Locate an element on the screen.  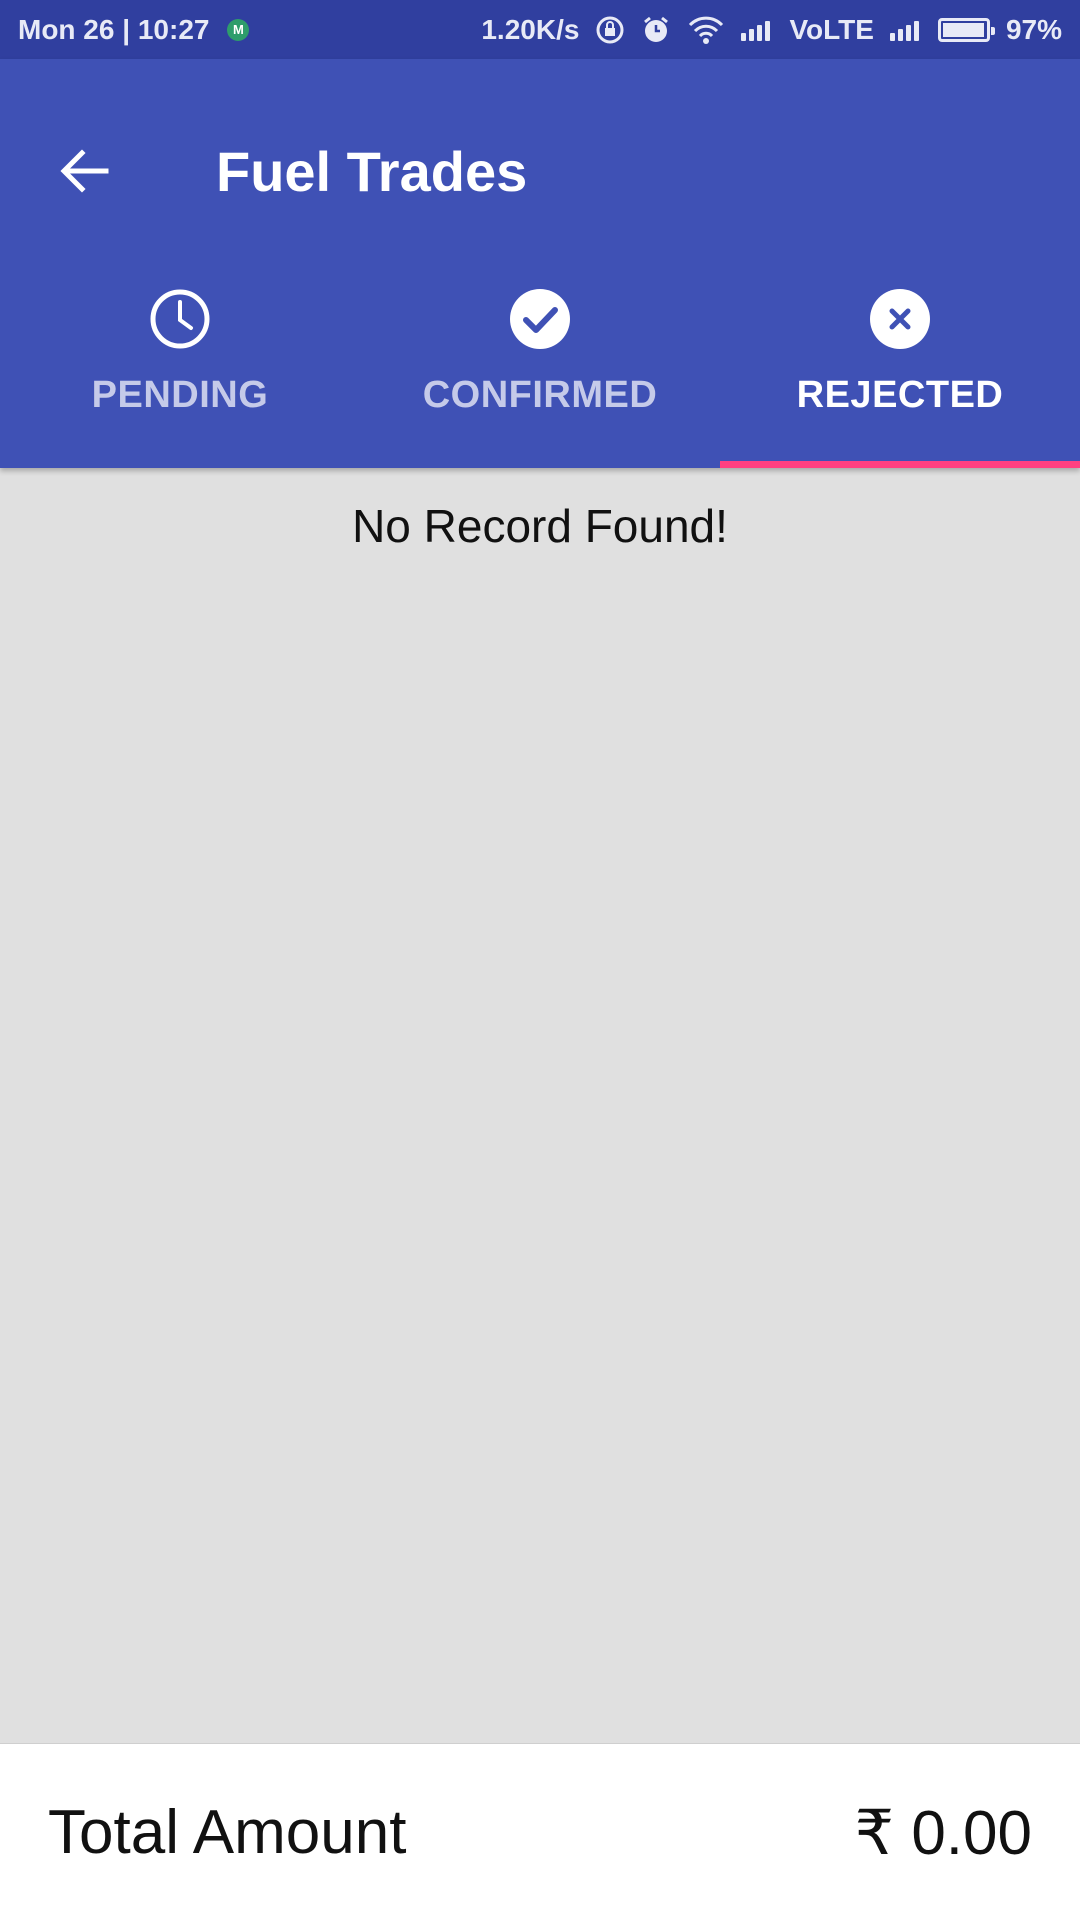
status-bar: Mon 26 | 10:27 M 1.20K/s VoLTE 97% is located at coordinates (540, 29).